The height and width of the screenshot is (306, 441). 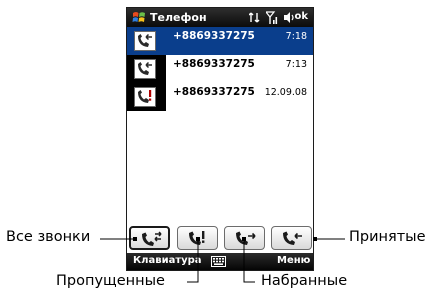 What do you see at coordinates (304, 281) in the screenshot?
I see `dialed-callout-label: Набранные` at bounding box center [304, 281].